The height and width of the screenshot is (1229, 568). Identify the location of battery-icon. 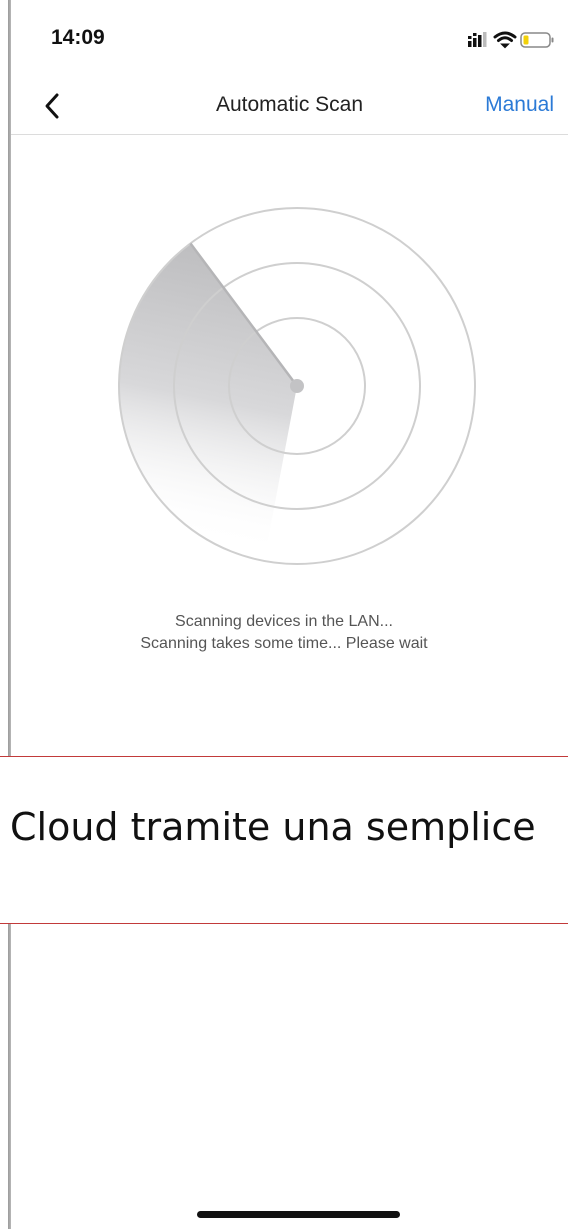
(537, 40).